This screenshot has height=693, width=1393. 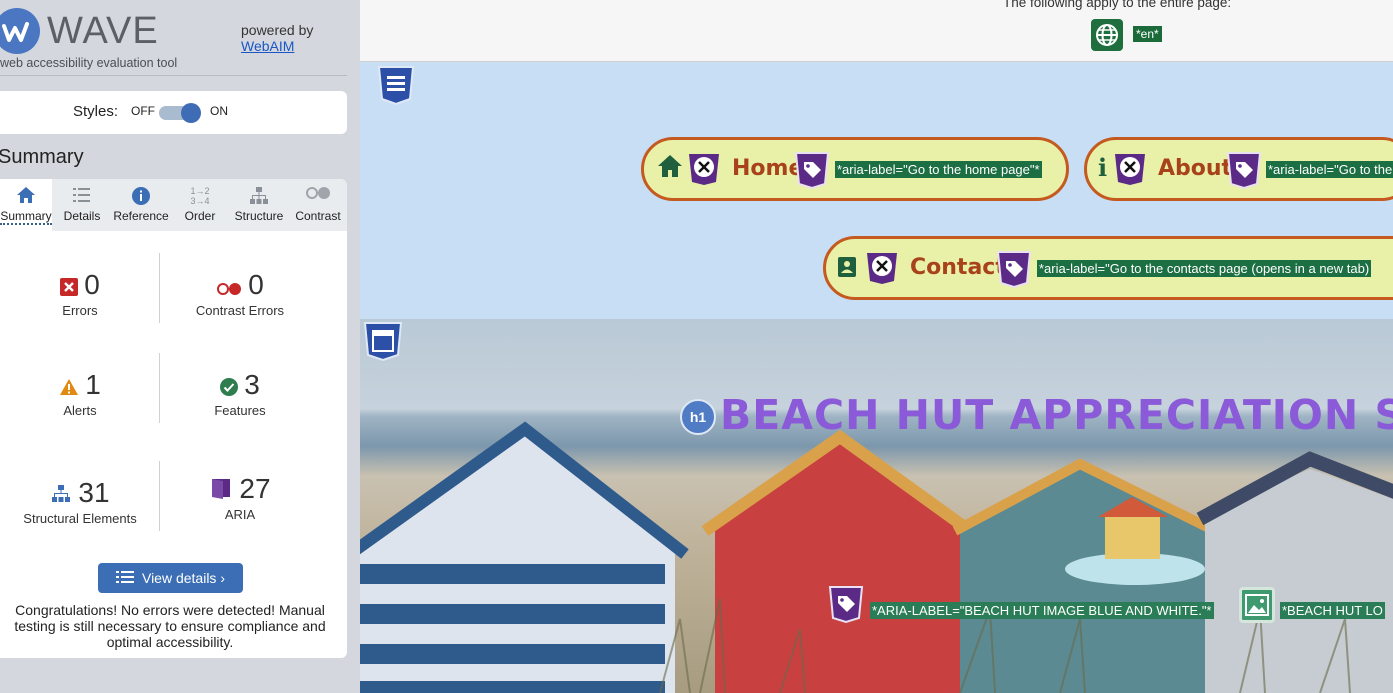 I want to click on nav-link-home: Home *aria-label="Go to the home page"*, so click(x=855, y=169).